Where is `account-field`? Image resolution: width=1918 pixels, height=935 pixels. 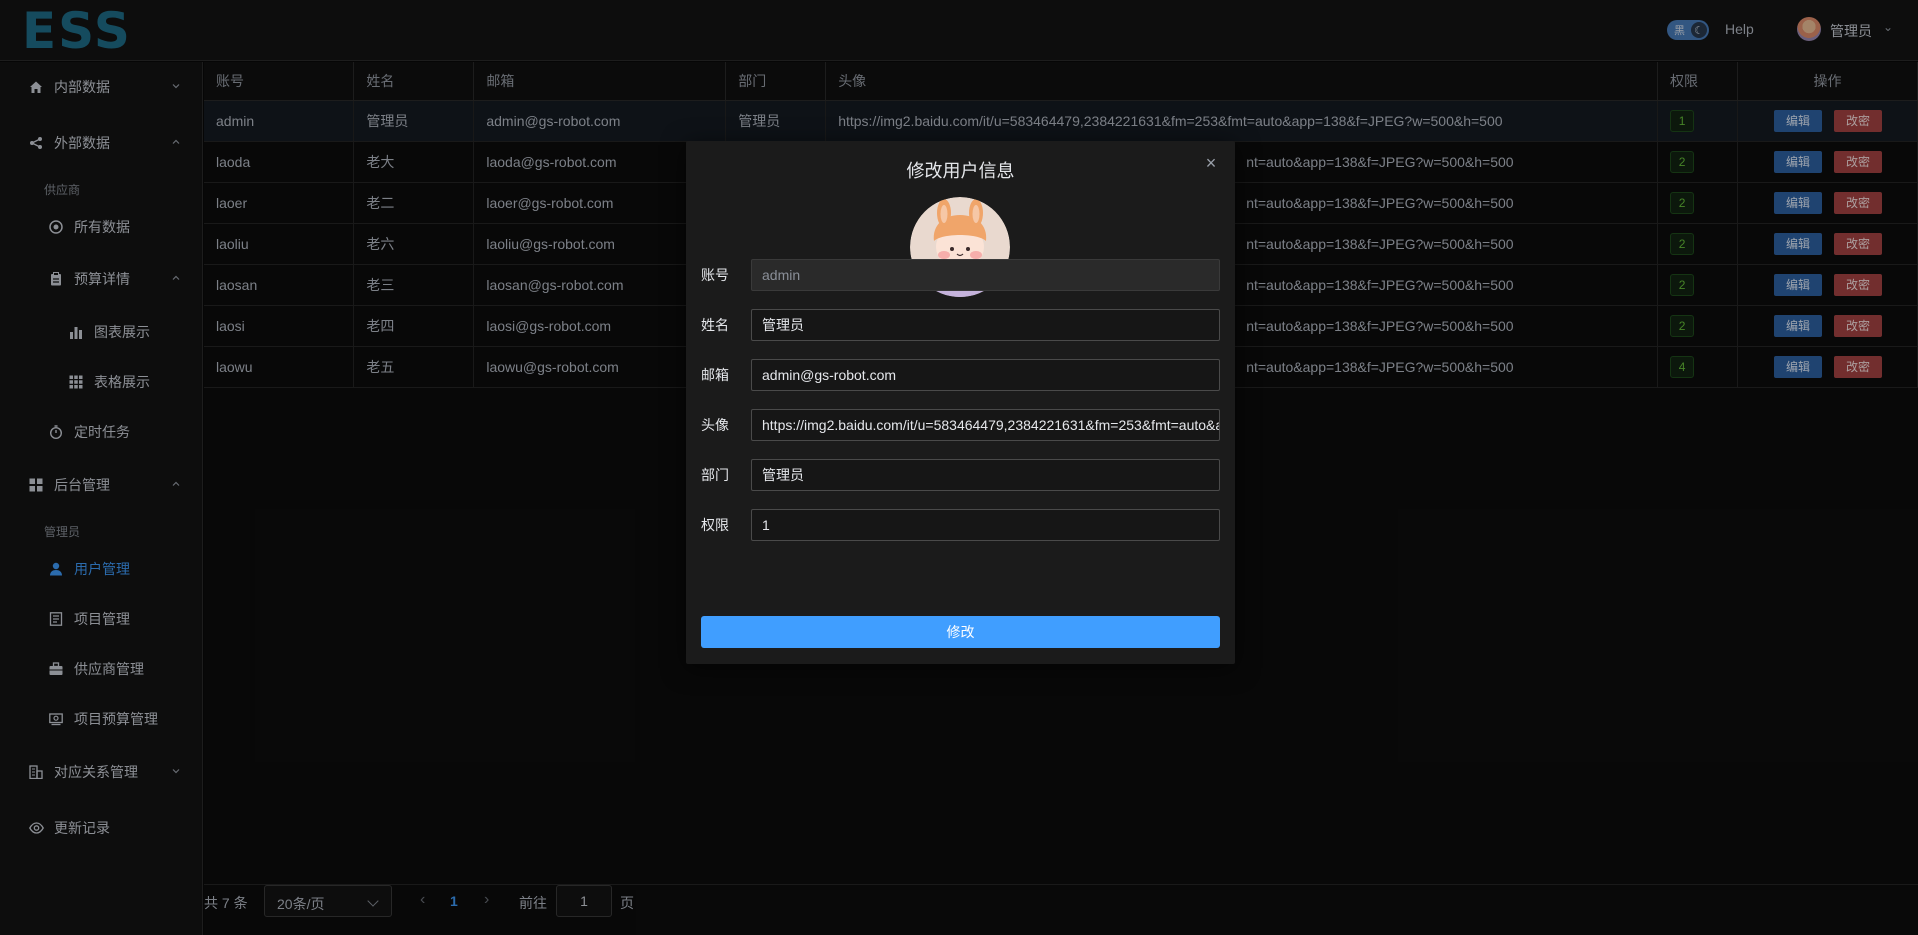
account-field is located at coordinates (985, 275).